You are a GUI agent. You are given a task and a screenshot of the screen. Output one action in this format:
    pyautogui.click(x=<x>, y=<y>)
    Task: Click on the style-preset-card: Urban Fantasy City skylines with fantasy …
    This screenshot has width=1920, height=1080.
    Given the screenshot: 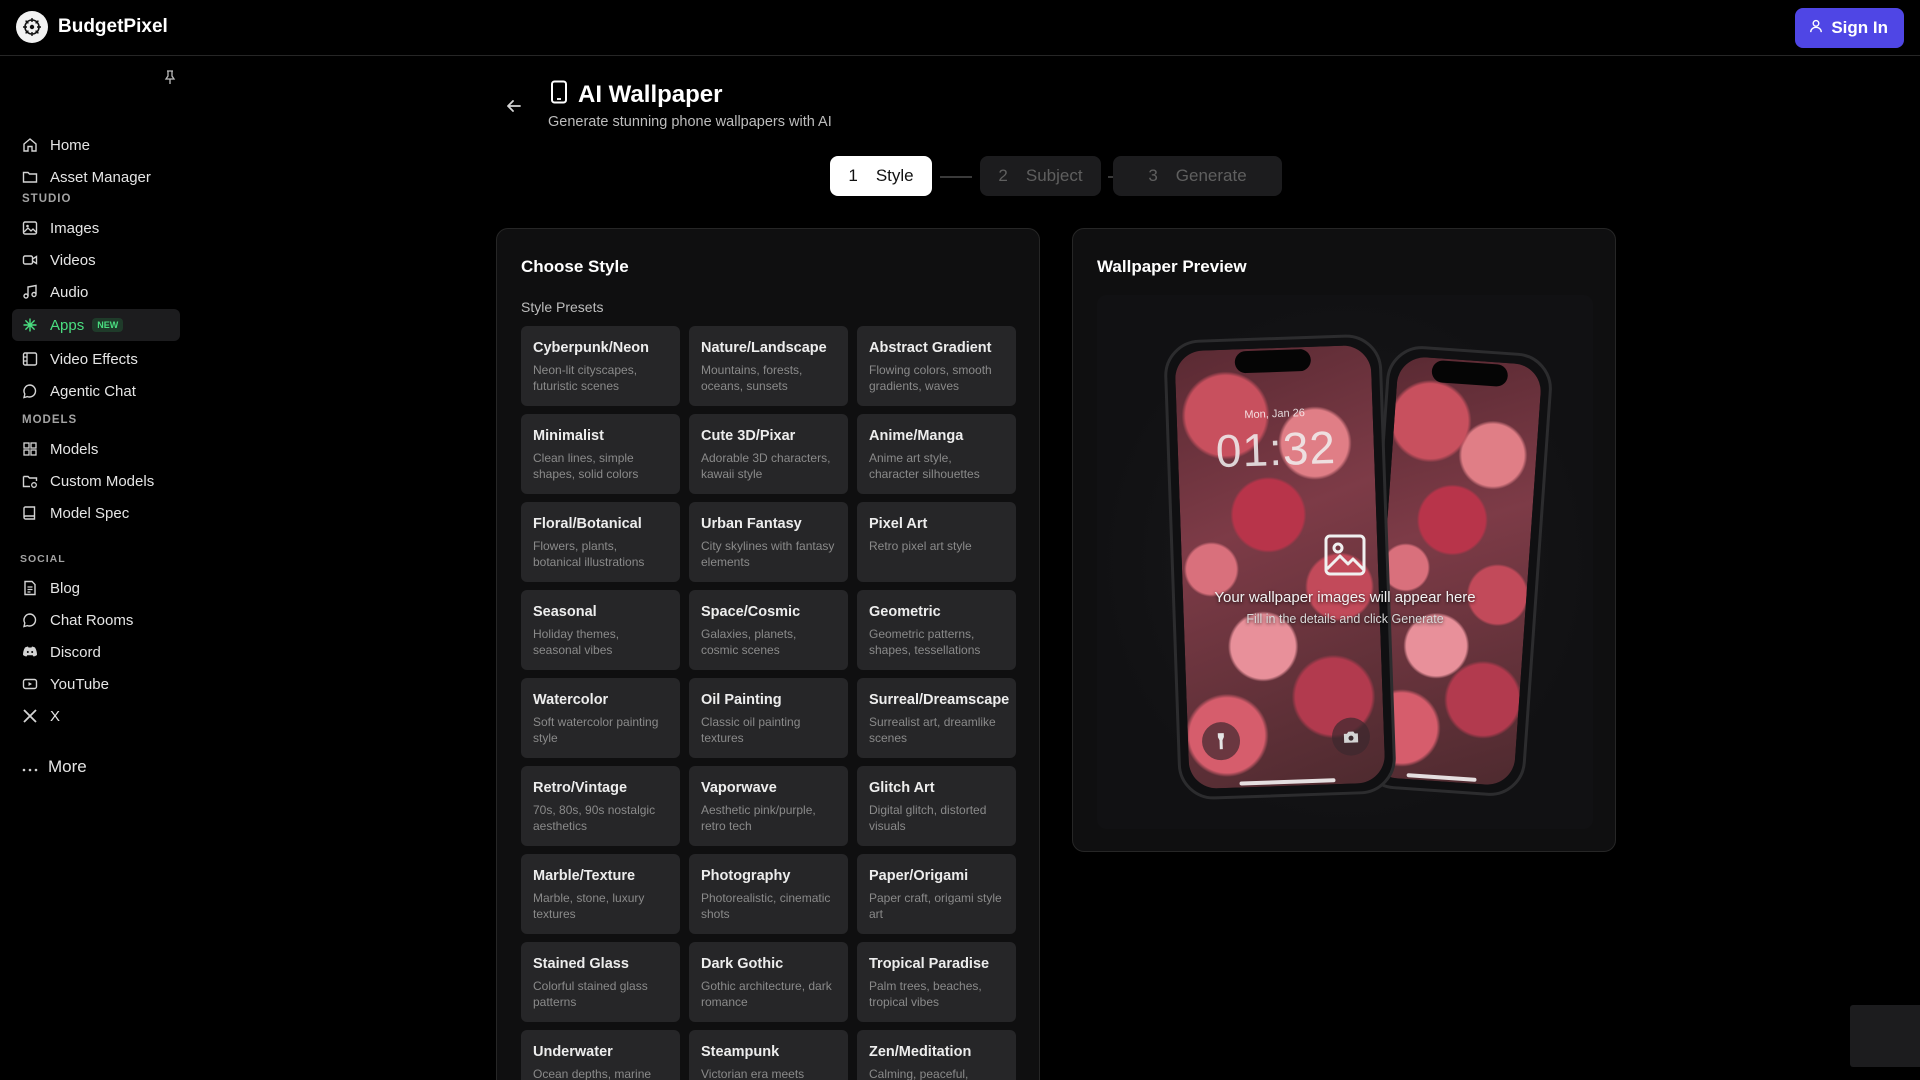 What is the action you would take?
    pyautogui.click(x=768, y=542)
    